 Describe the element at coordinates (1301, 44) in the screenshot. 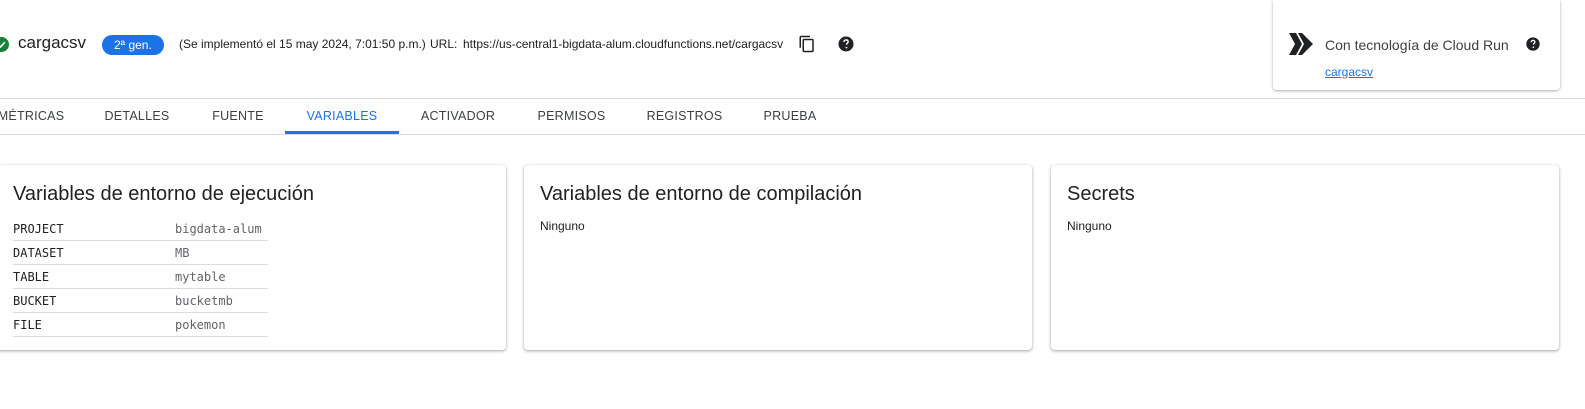

I see `cloud-run-logo-icon` at that location.